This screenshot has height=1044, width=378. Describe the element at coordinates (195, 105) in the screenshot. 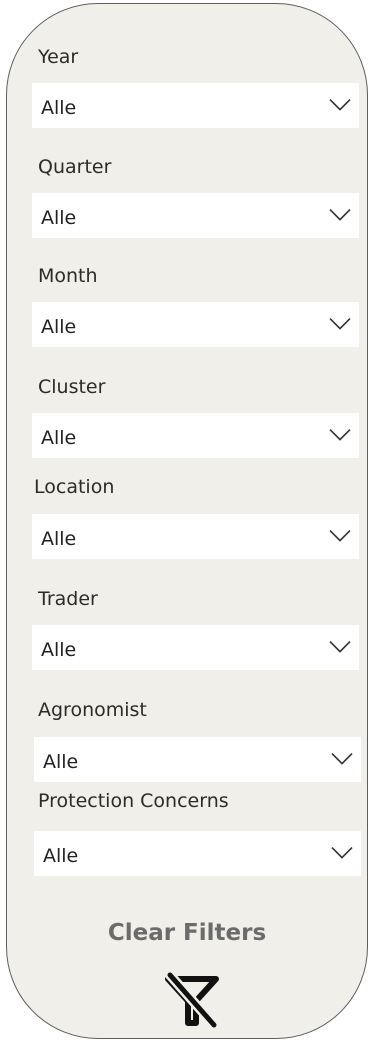

I see `year-dropdown: Alle` at that location.